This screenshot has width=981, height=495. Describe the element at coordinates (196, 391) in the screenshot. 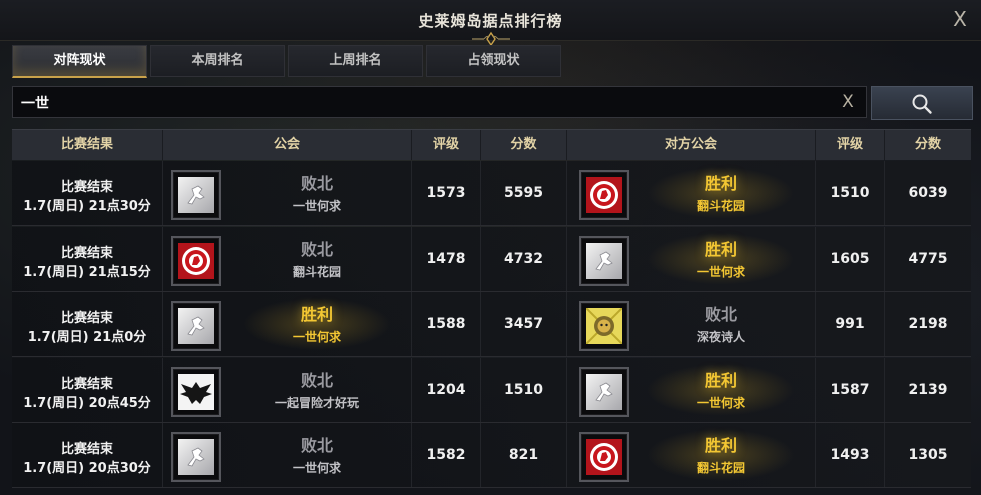

I see `black-eagle-emblem` at that location.